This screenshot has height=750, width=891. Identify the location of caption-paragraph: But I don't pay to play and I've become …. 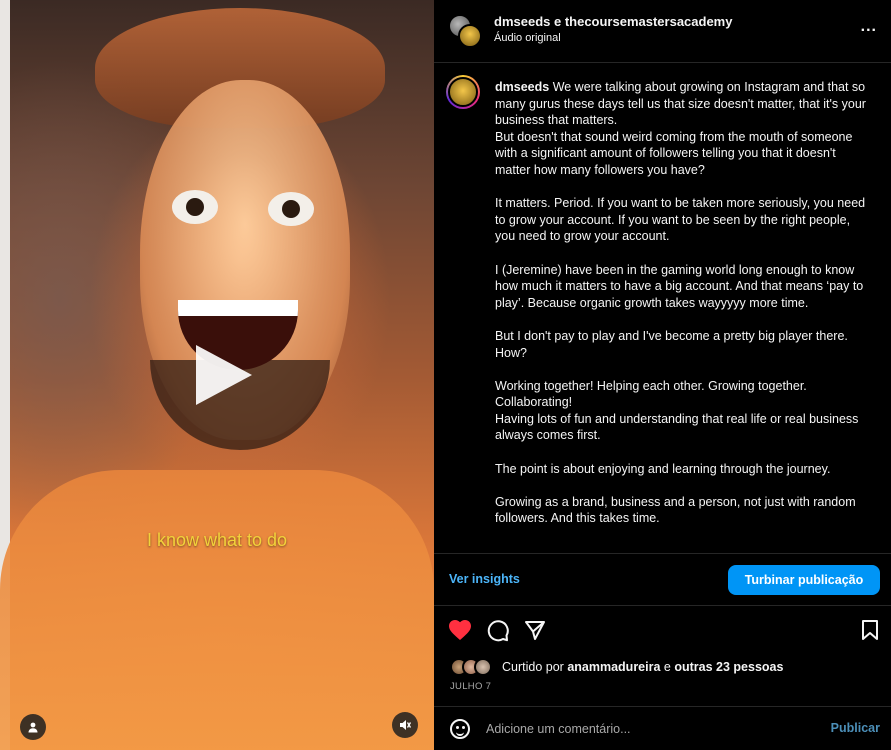
(671, 344).